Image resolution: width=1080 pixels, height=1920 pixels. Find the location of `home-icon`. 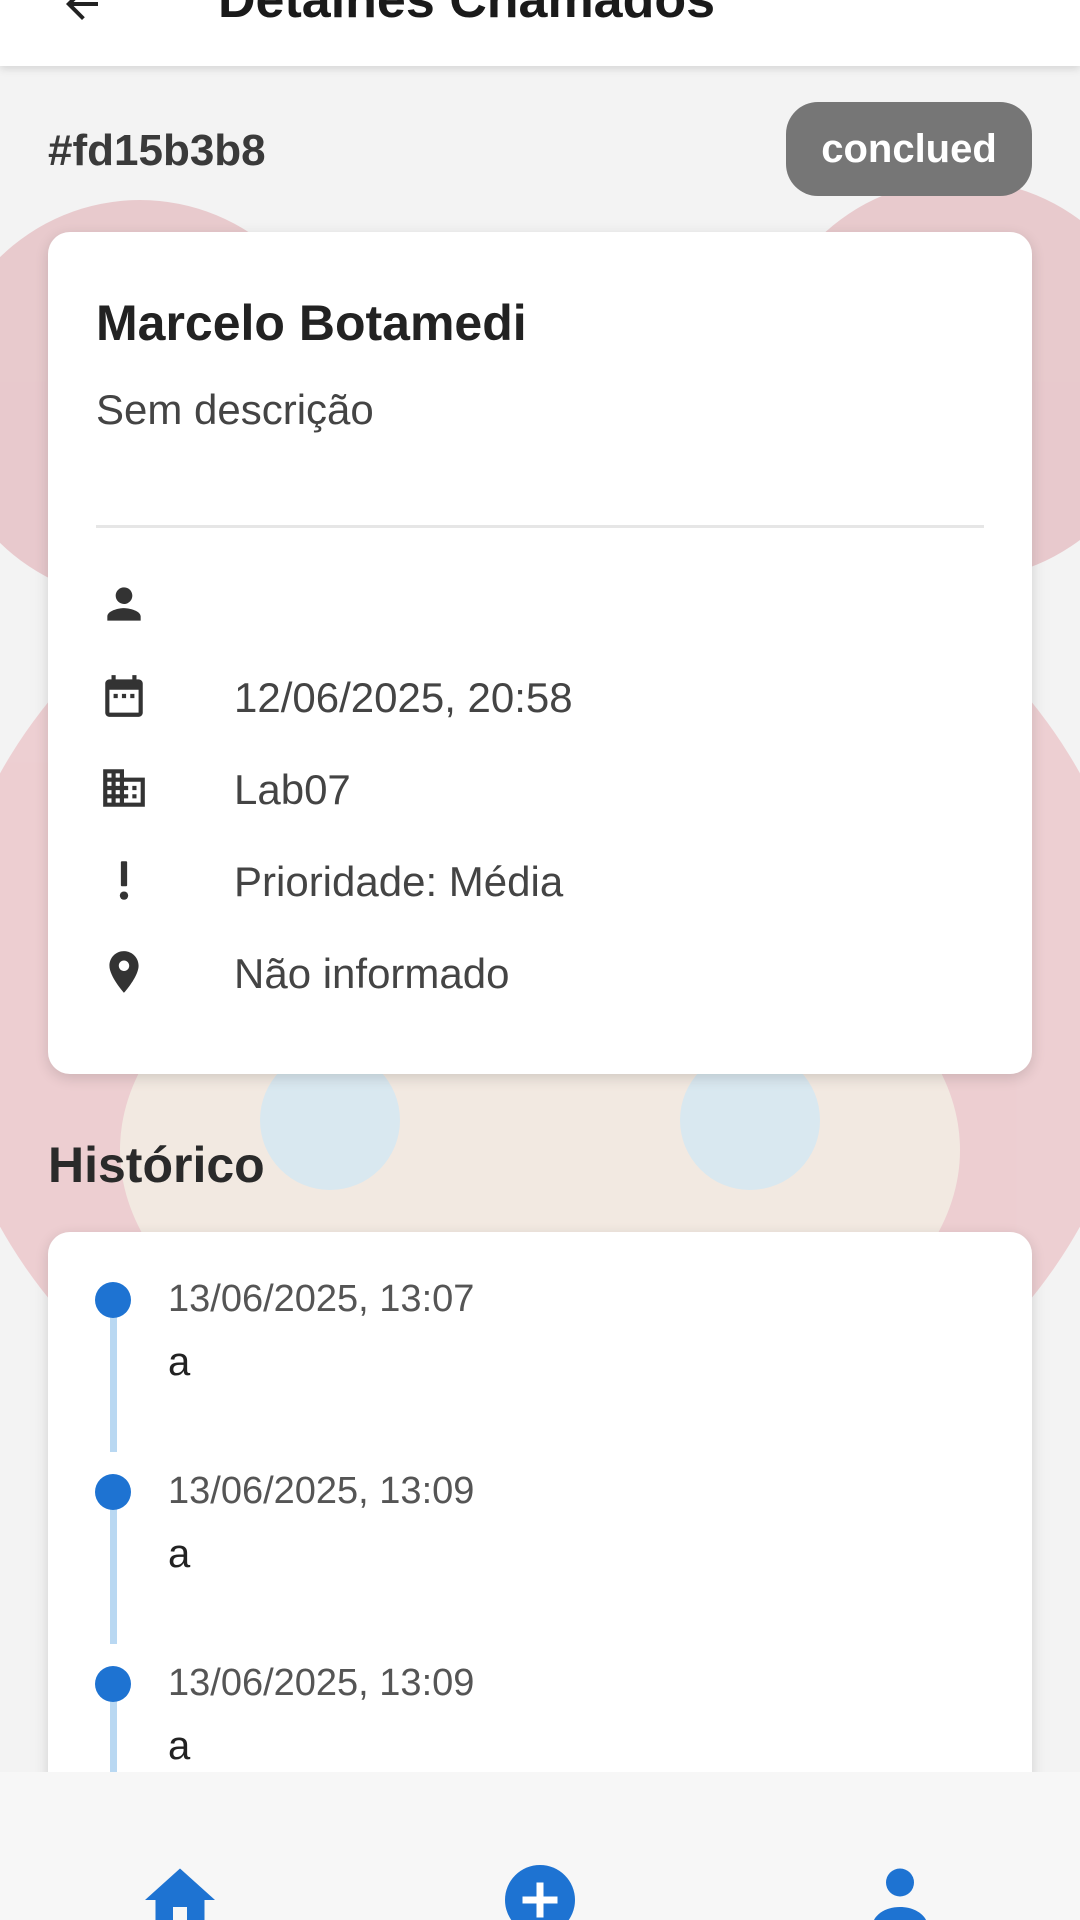

home-icon is located at coordinates (180, 1894).